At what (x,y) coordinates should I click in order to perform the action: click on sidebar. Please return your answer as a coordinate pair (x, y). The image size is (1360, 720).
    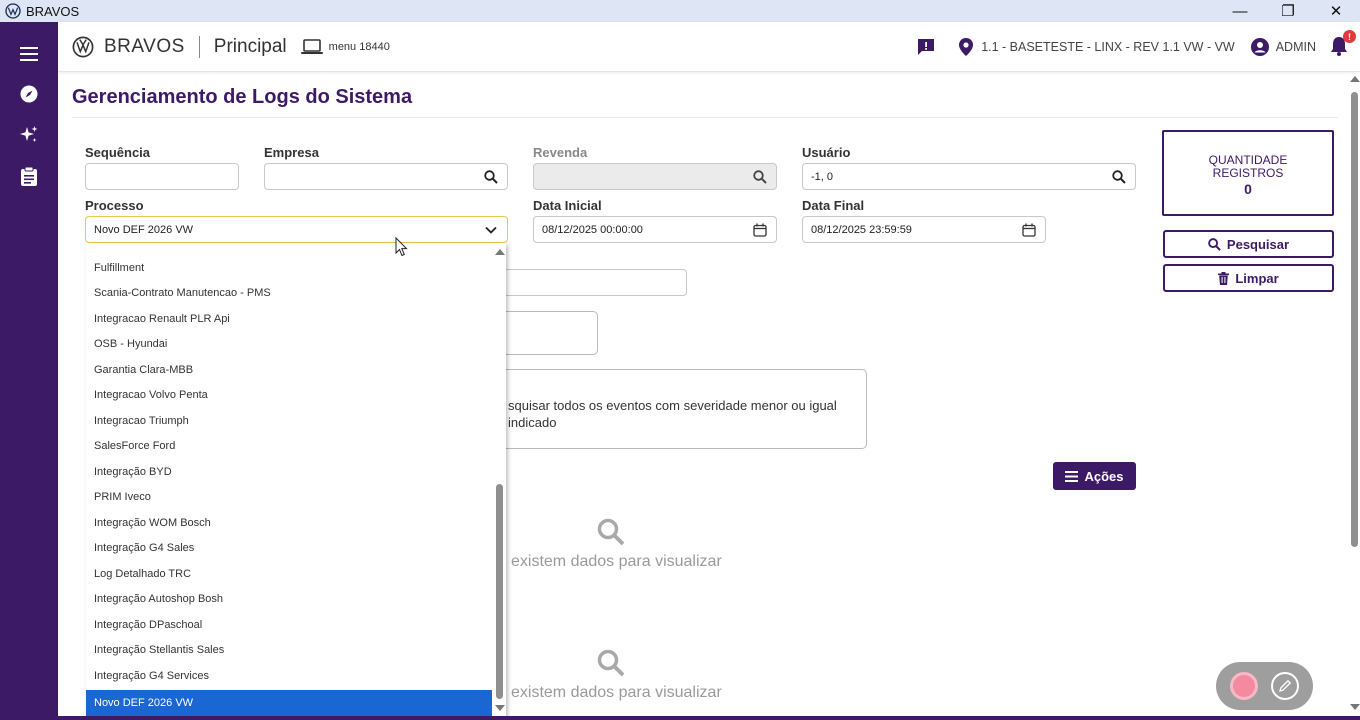
    Looking at the image, I should click on (29, 371).